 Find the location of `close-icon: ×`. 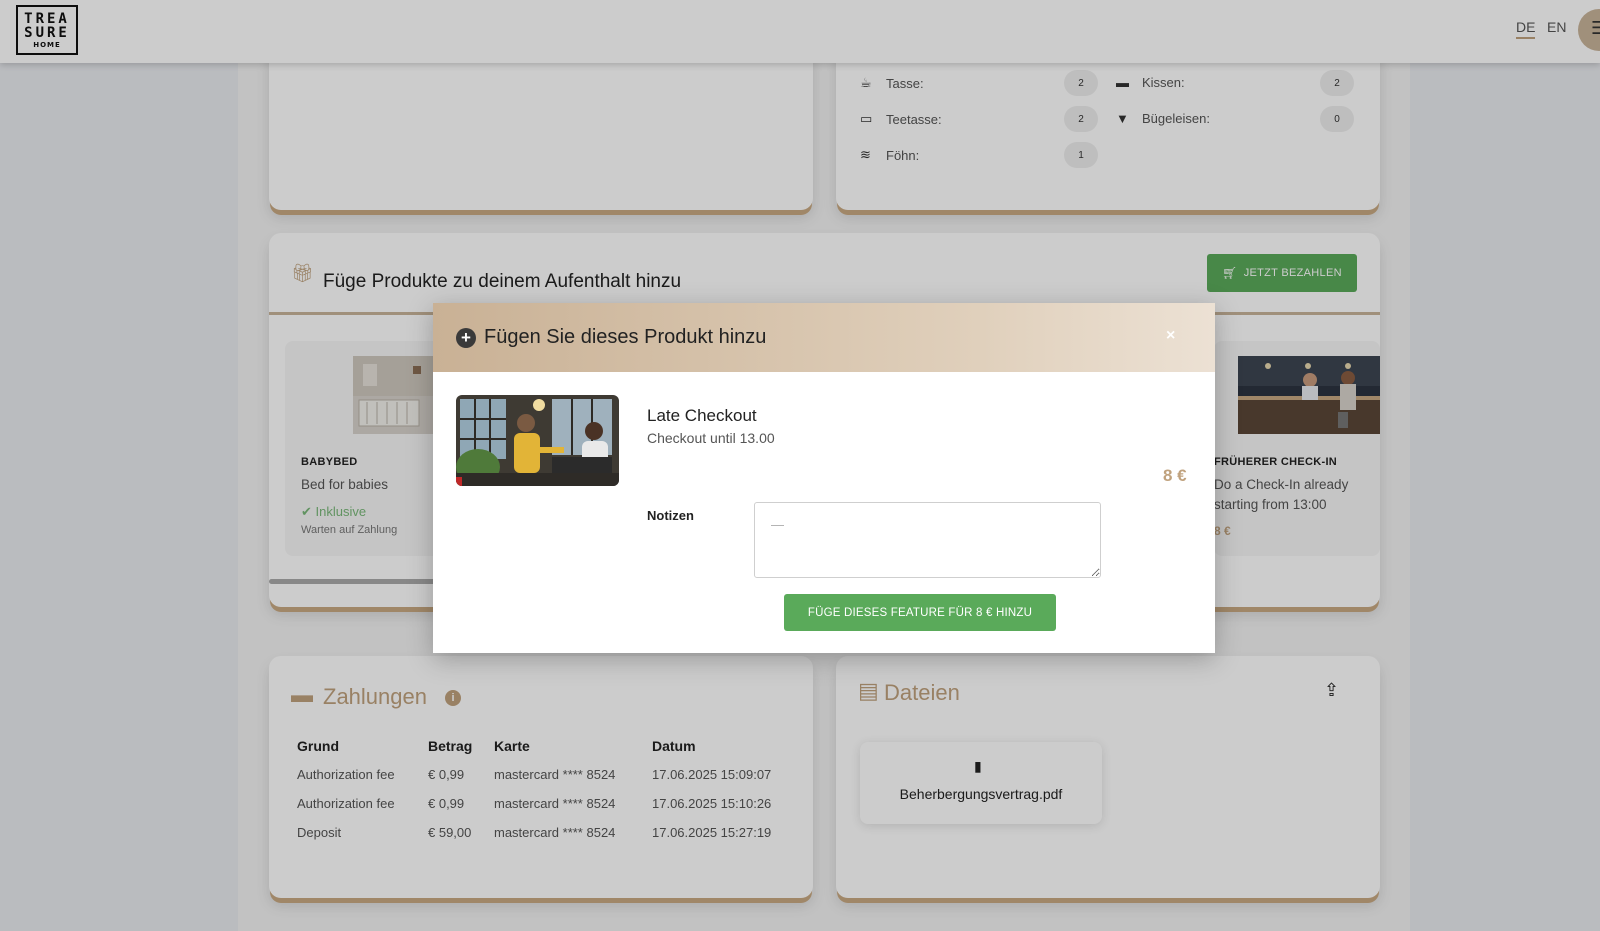

close-icon: × is located at coordinates (1170, 336).